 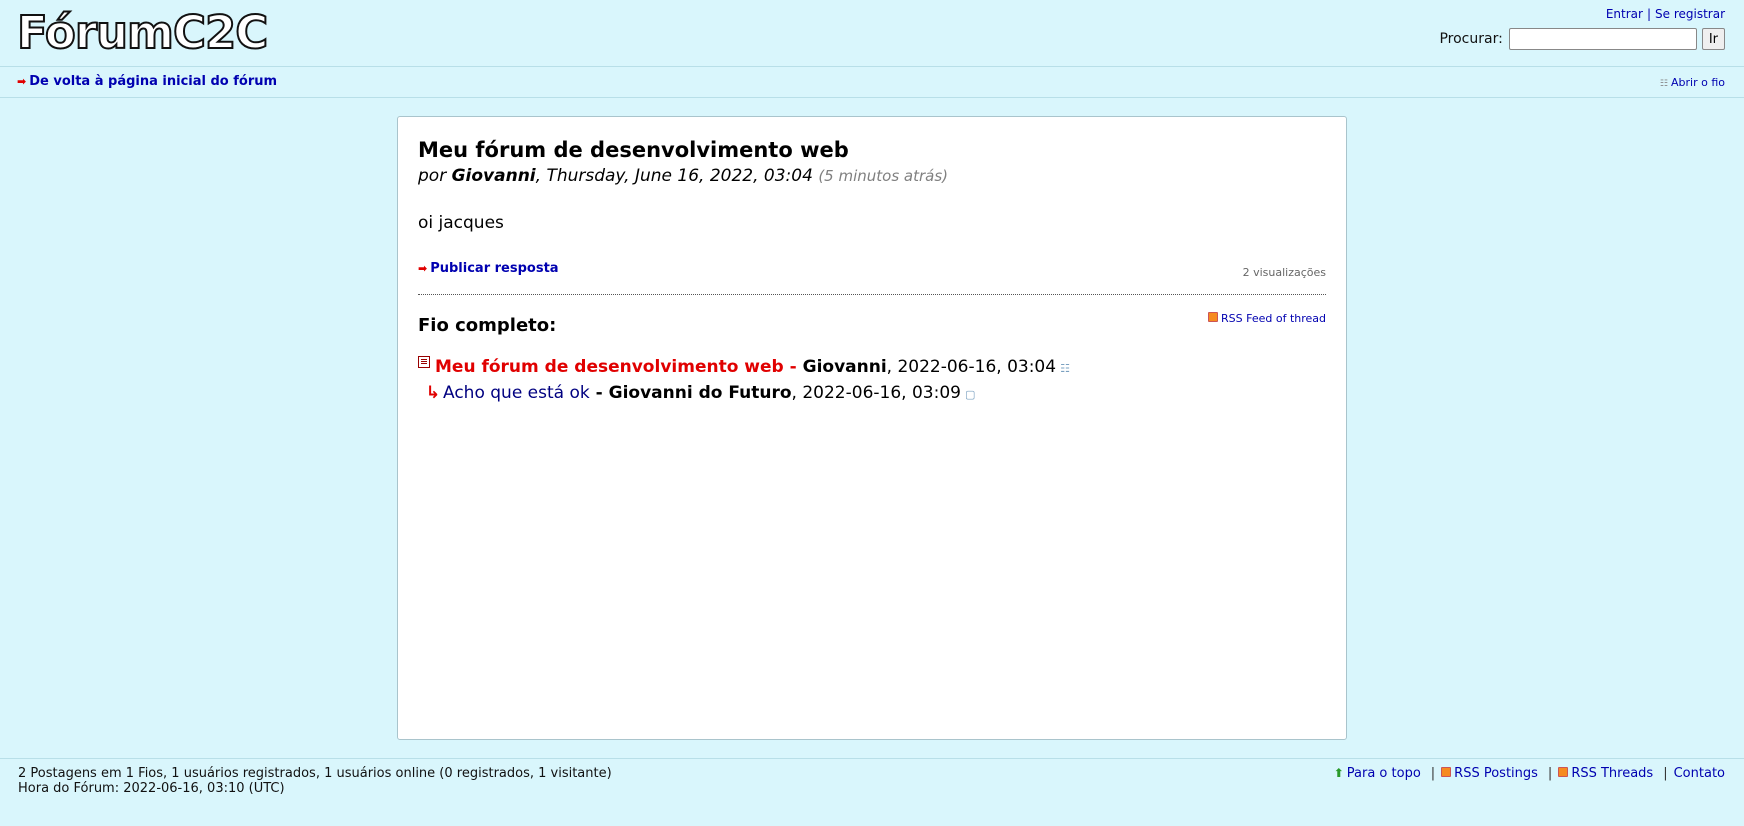 I want to click on view-count: 2 visualizações, so click(x=1284, y=272).